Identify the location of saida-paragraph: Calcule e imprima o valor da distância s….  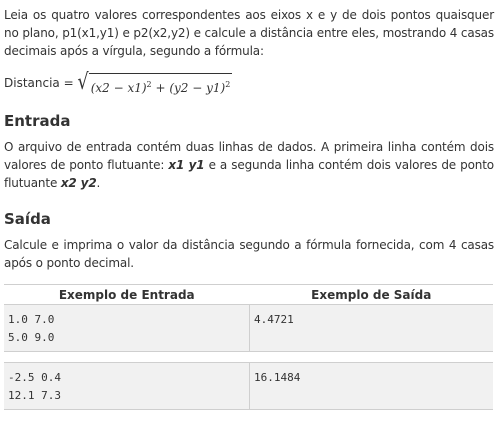
(249, 254).